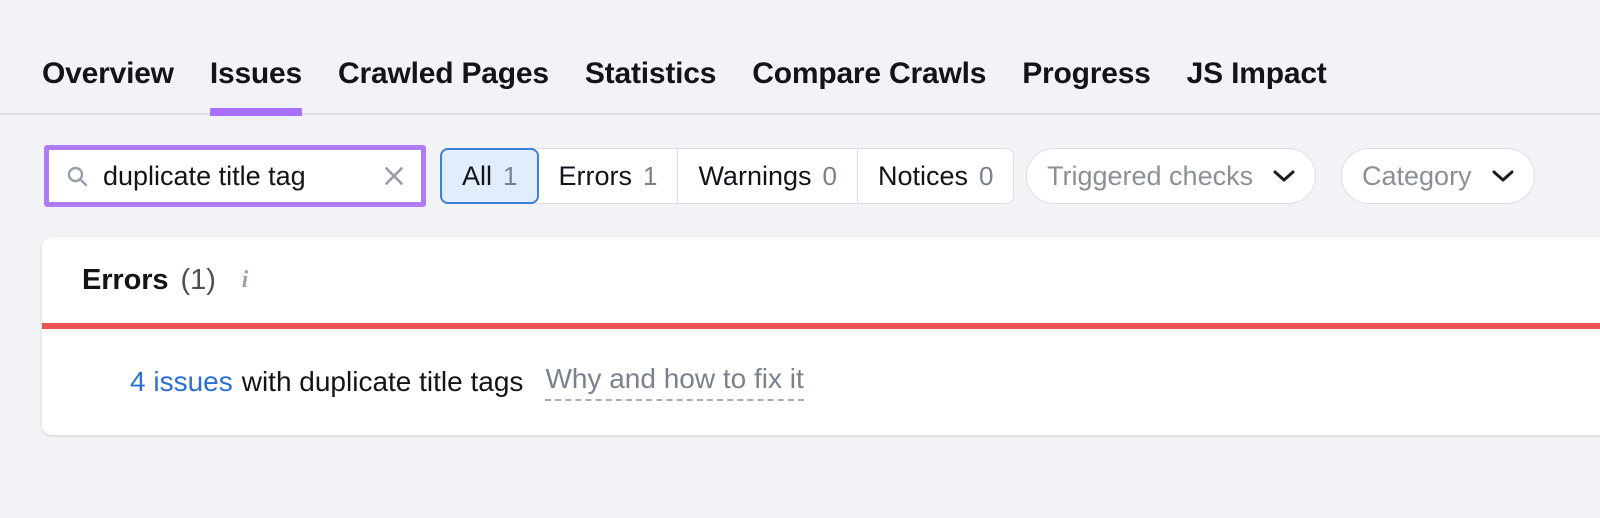  Describe the element at coordinates (242, 176) in the screenshot. I see `search-input: duplicate title tag` at that location.